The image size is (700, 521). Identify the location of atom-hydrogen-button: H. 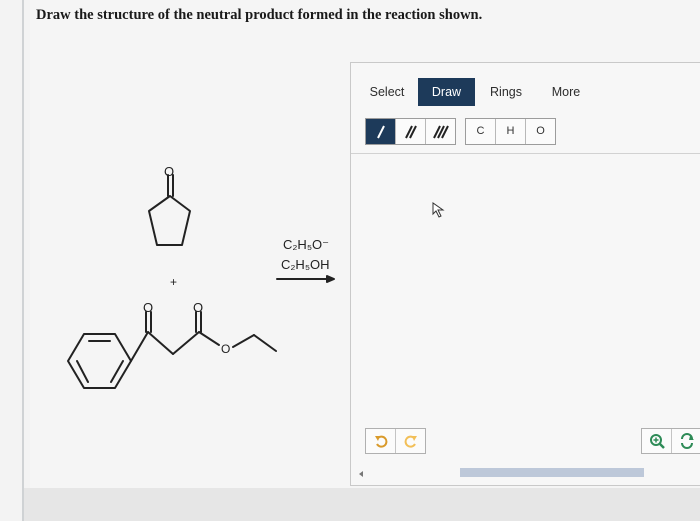
(511, 131).